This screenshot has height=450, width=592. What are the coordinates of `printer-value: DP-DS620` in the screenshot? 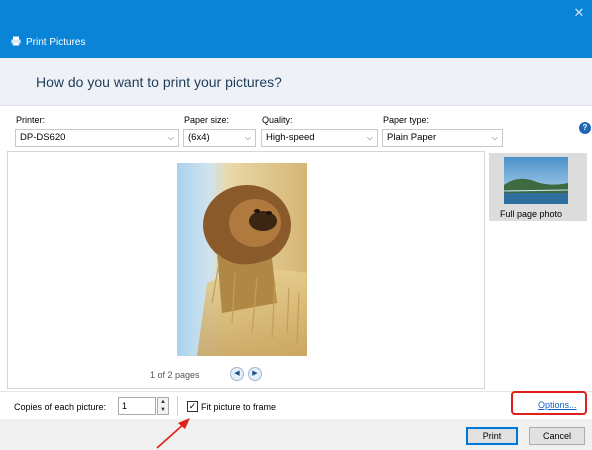 It's located at (43, 137).